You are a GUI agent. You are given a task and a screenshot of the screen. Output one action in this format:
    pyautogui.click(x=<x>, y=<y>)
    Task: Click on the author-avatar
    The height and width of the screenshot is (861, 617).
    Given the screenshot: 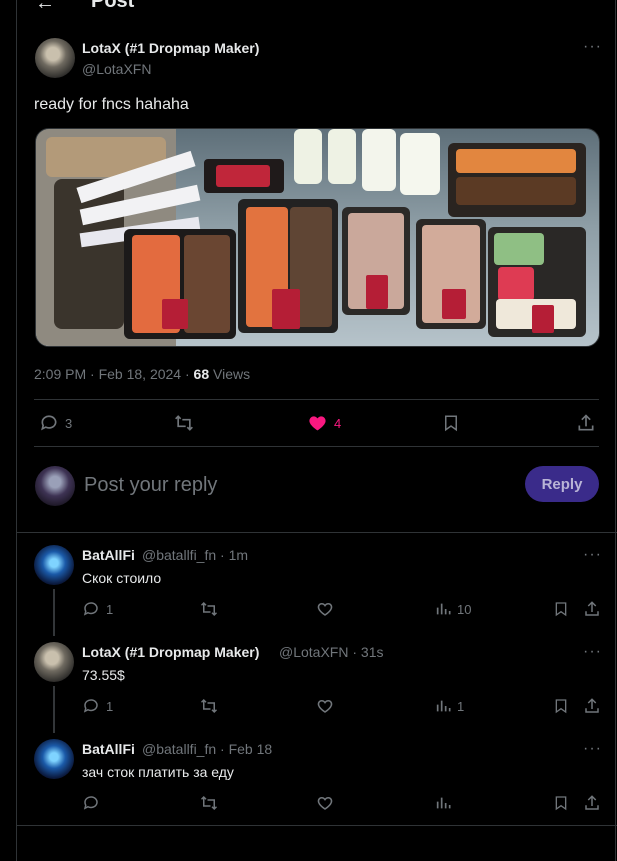 What is the action you would take?
    pyautogui.click(x=55, y=58)
    